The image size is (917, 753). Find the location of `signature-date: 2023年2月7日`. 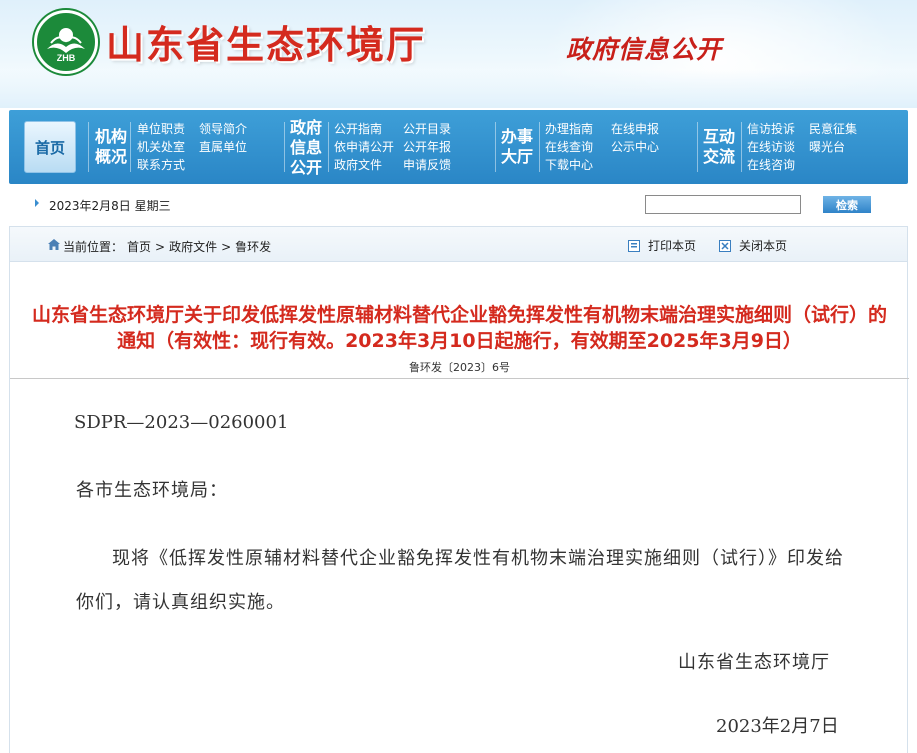

signature-date: 2023年2月7日 is located at coordinates (777, 726).